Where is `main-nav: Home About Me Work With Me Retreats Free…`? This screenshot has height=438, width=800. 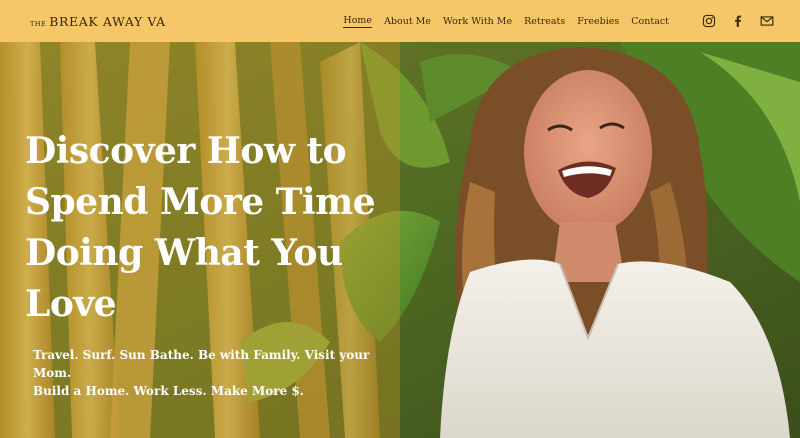
main-nav: Home About Me Work With Me Retreats Free… is located at coordinates (552, 21).